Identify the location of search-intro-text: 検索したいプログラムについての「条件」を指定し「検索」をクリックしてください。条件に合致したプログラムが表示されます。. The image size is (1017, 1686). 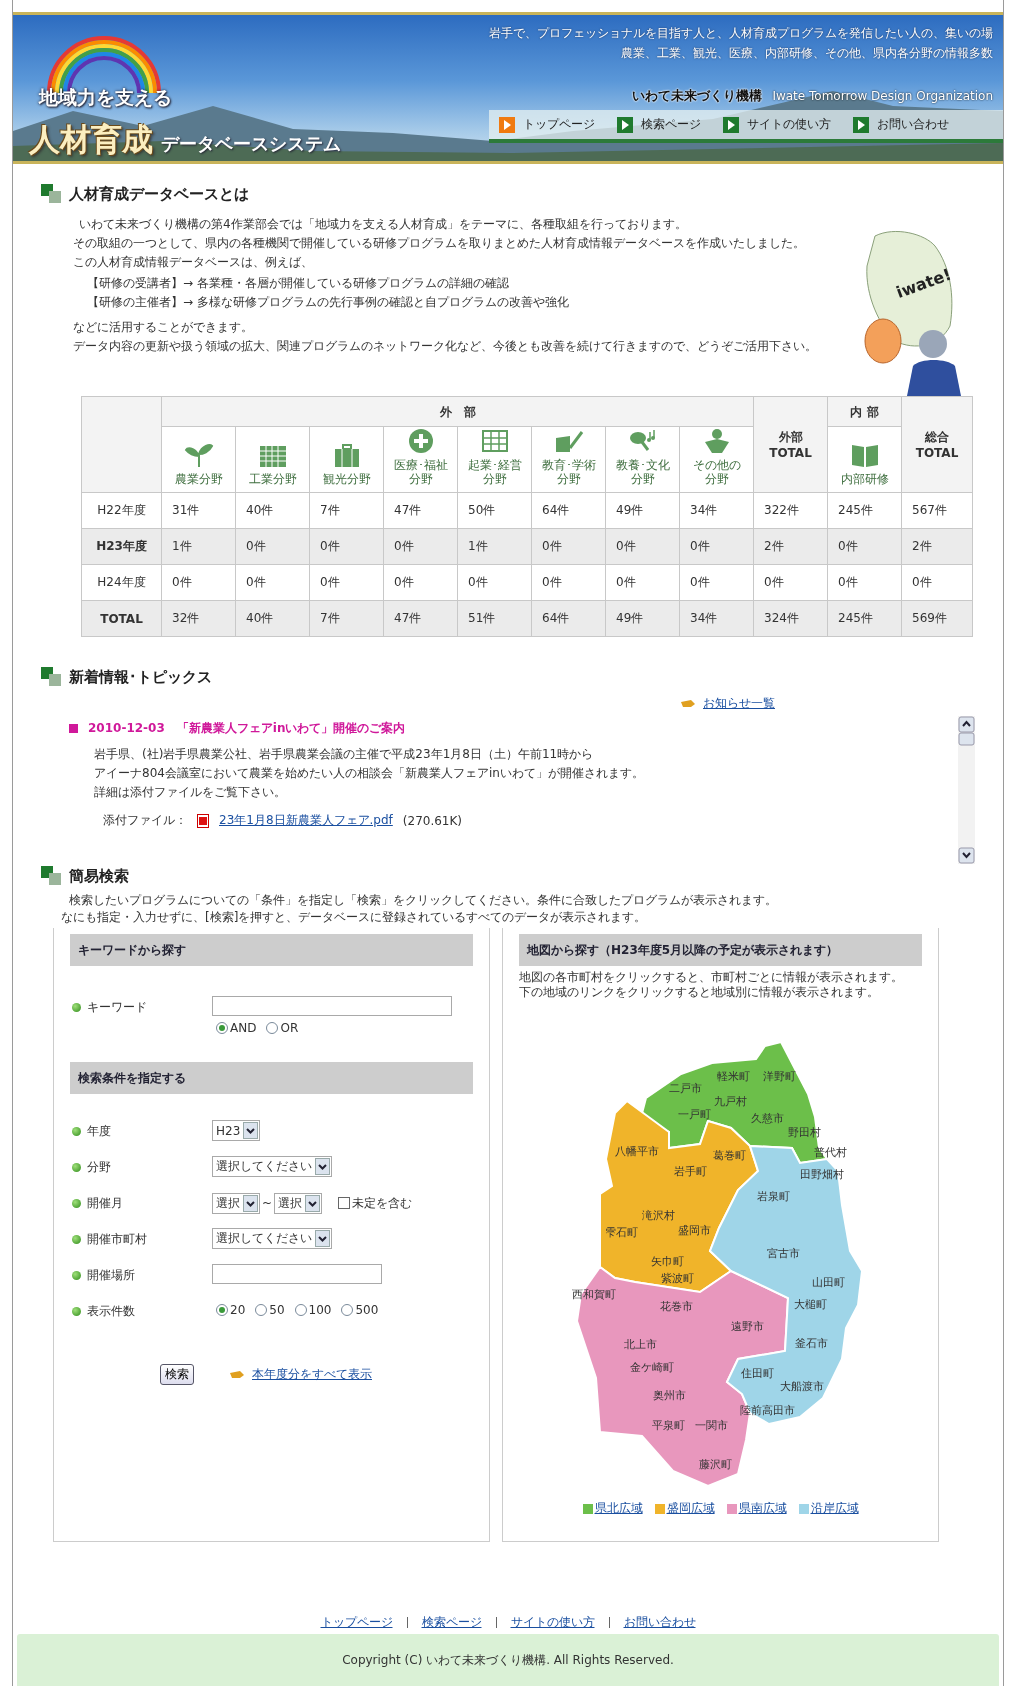
(423, 900).